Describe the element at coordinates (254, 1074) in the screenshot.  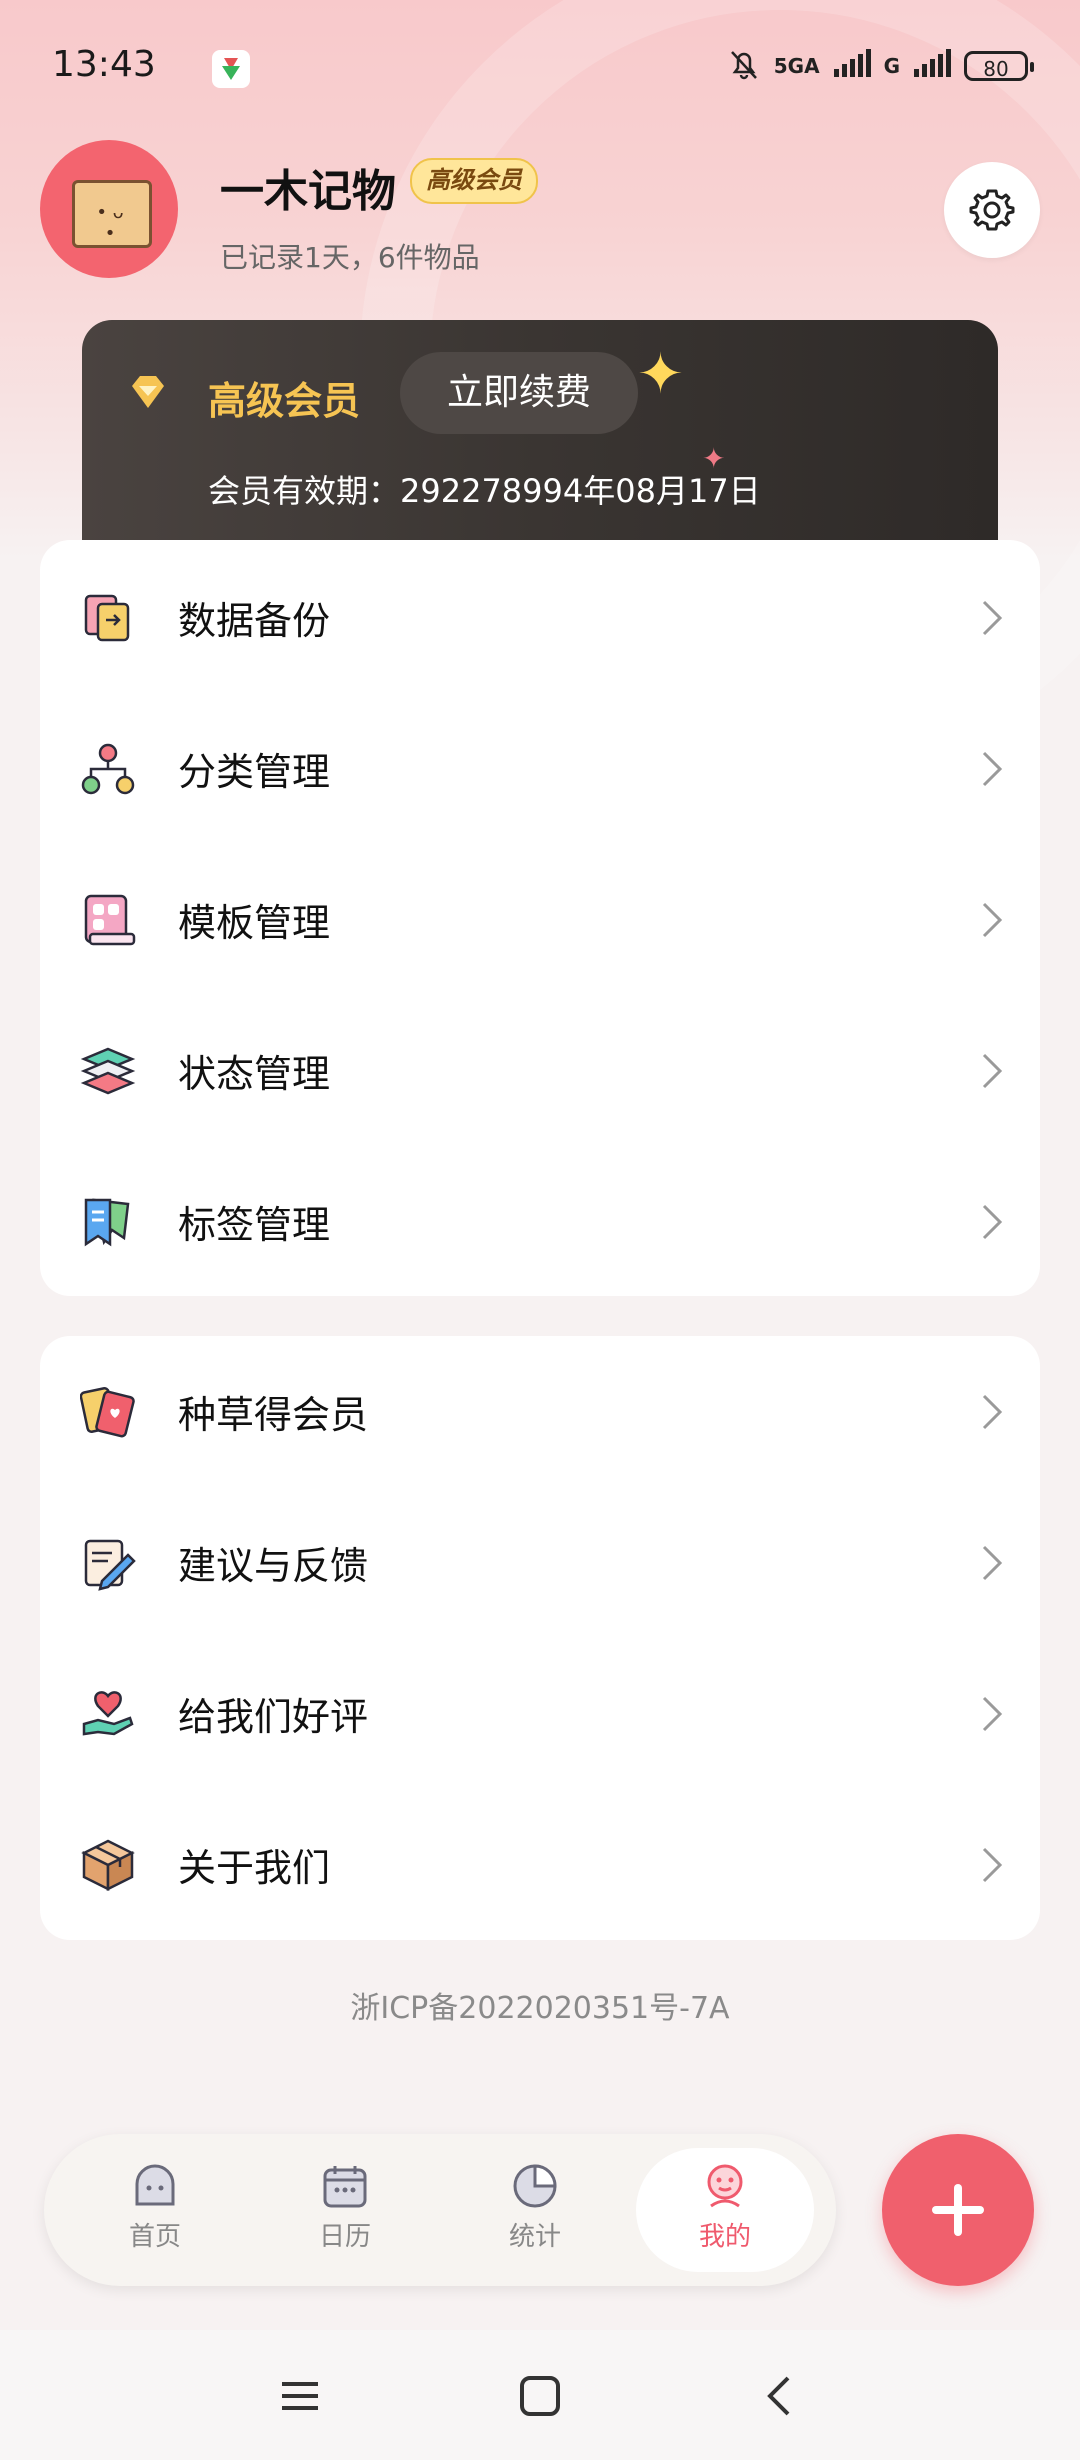
I see `menu-label: 状态管理` at that location.